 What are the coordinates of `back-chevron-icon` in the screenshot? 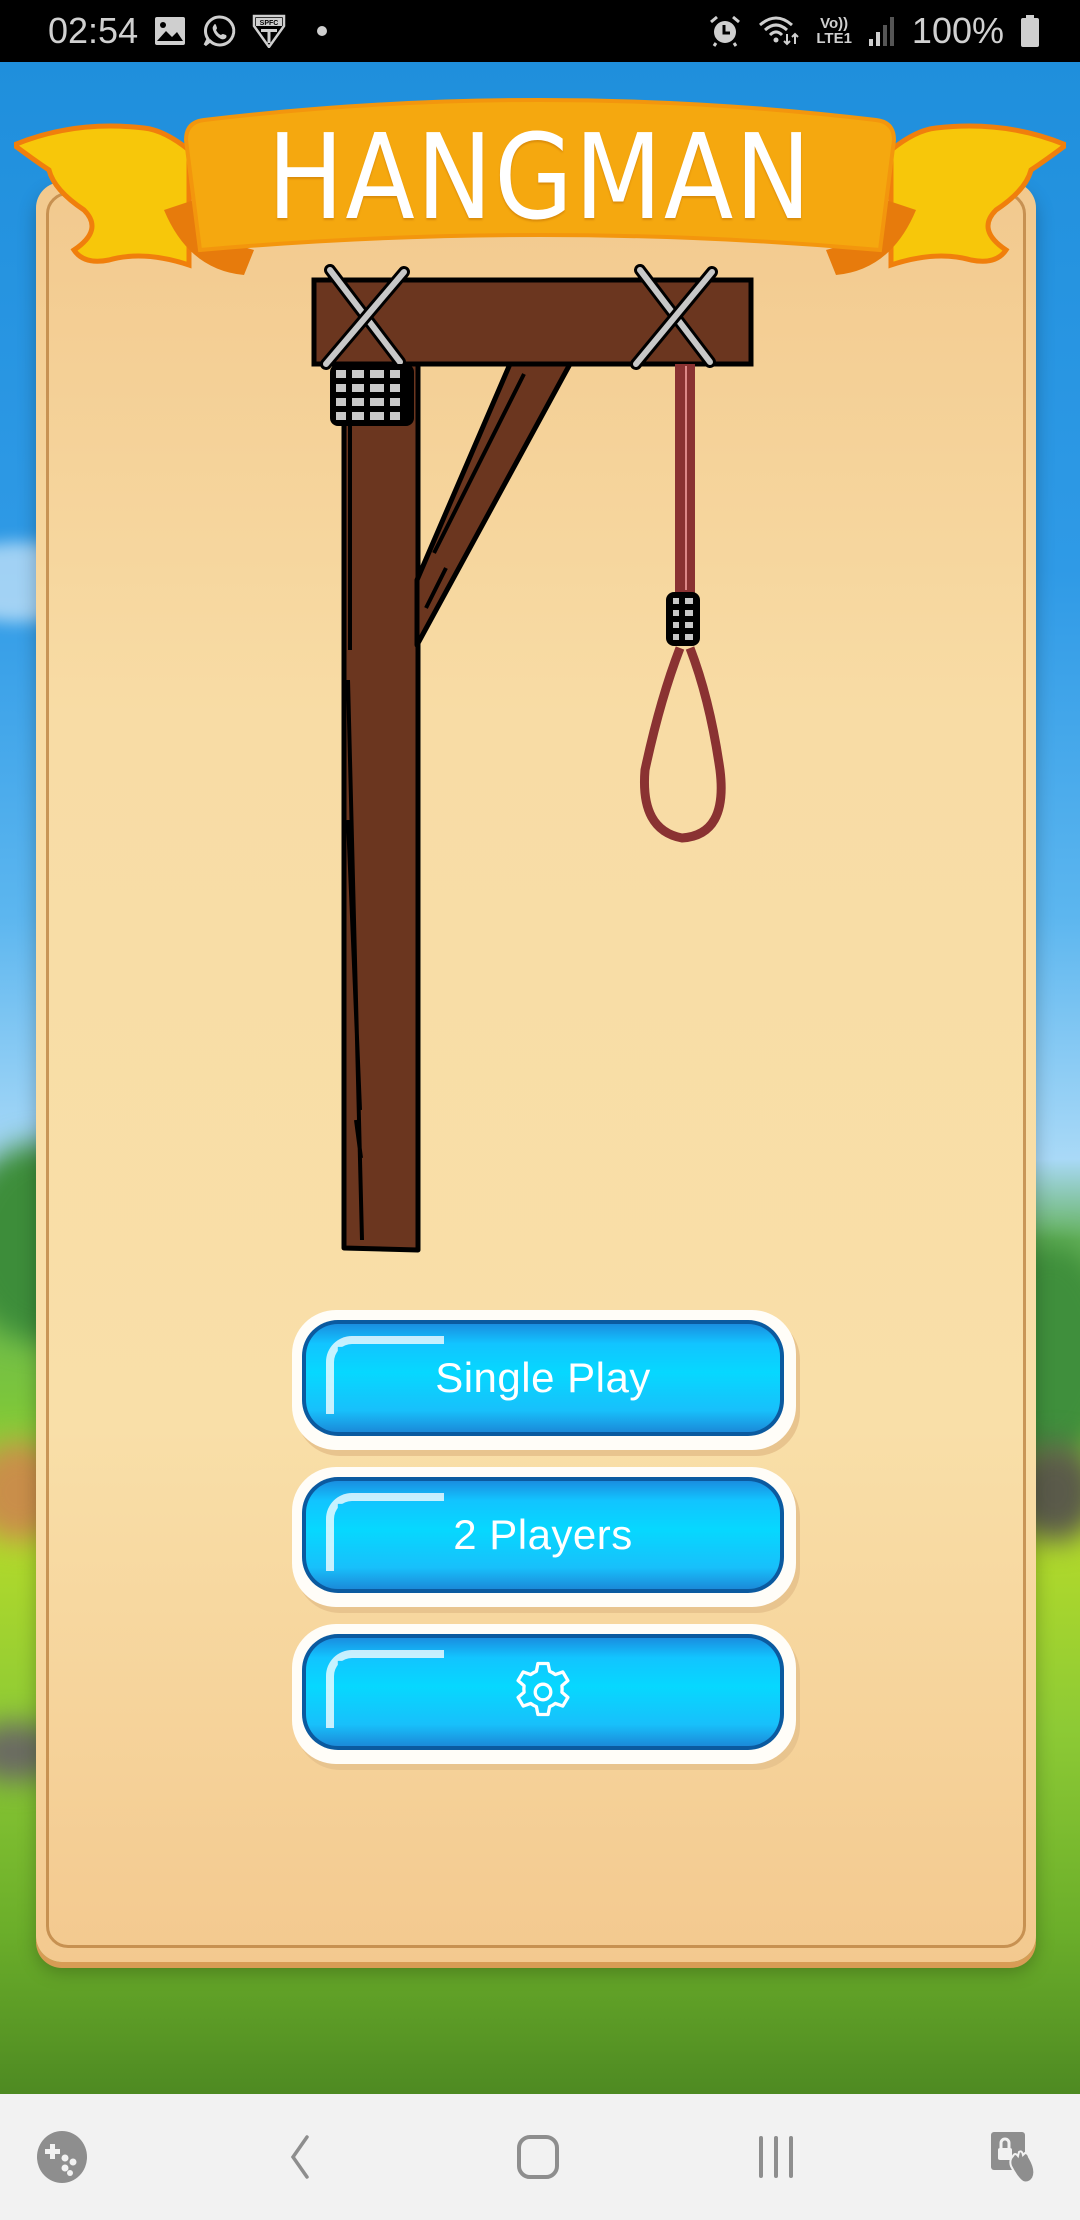 It's located at (300, 2157).